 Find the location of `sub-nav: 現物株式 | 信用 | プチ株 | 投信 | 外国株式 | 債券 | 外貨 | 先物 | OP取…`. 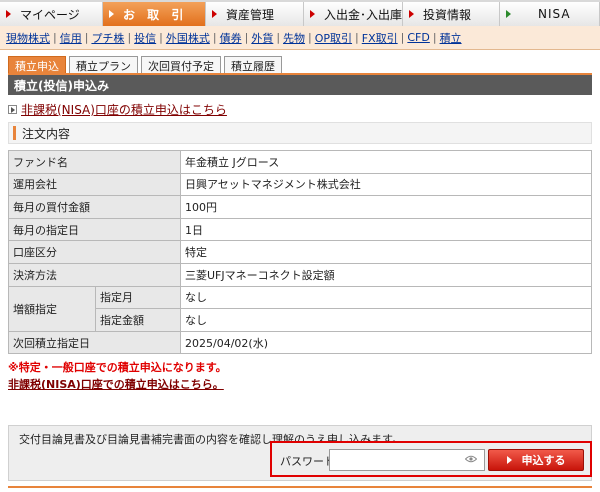

sub-nav: 現物株式 | 信用 | プチ株 | 投信 | 外国株式 | 債券 | 外貨 | 先物 | OP取… is located at coordinates (300, 38).